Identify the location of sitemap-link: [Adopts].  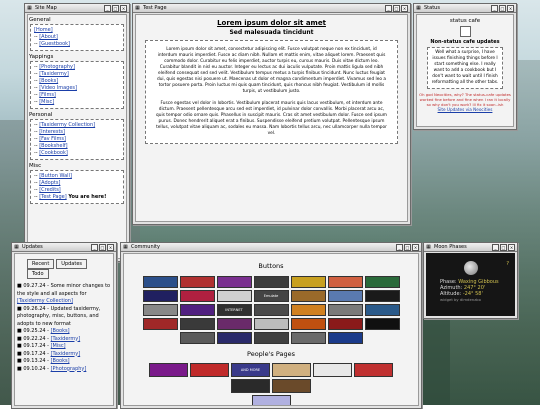
(49, 183).